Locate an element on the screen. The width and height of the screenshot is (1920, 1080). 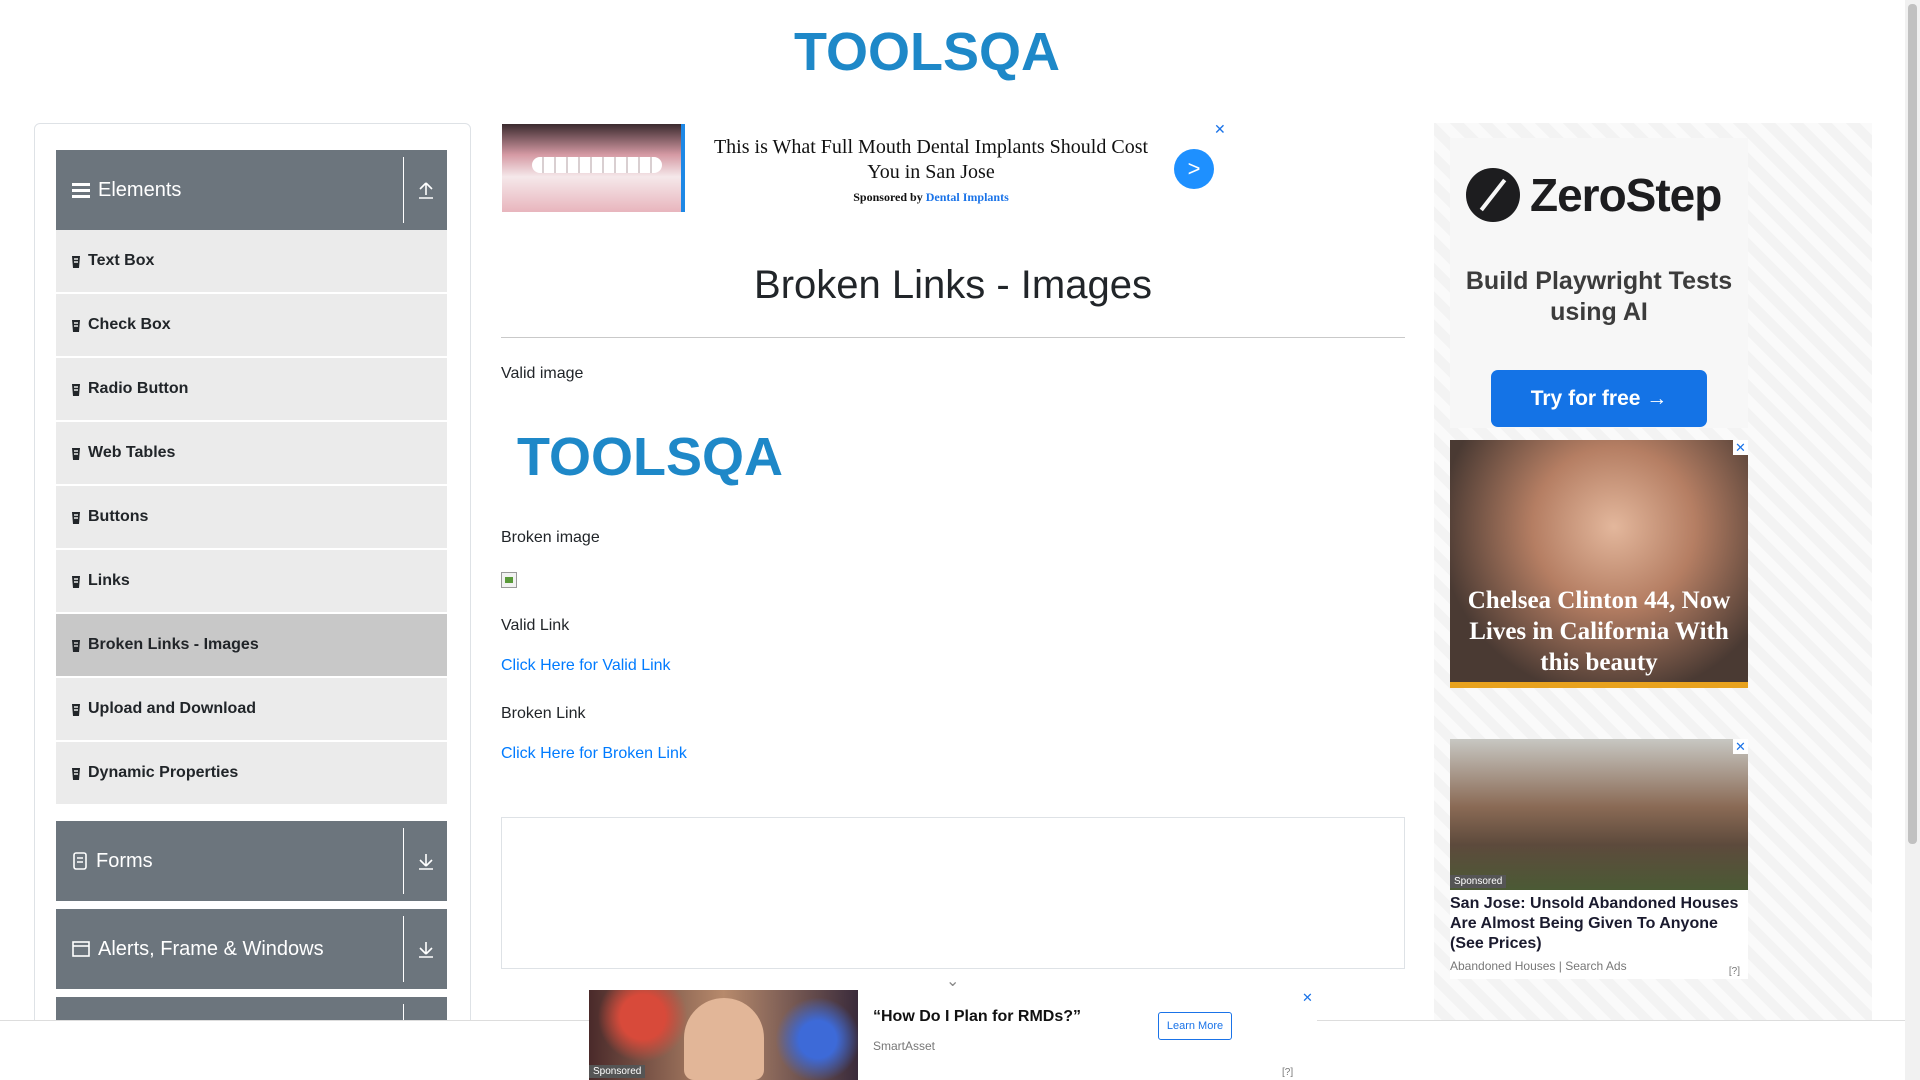
group-header-elements: Elements is located at coordinates (251, 190).